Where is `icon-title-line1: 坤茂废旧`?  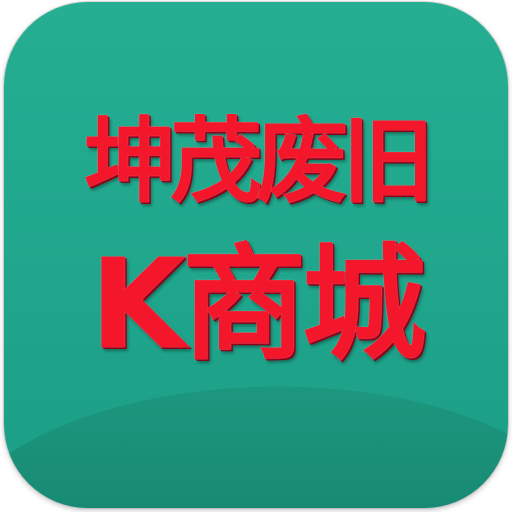 icon-title-line1: 坤茂废旧 is located at coordinates (258, 161).